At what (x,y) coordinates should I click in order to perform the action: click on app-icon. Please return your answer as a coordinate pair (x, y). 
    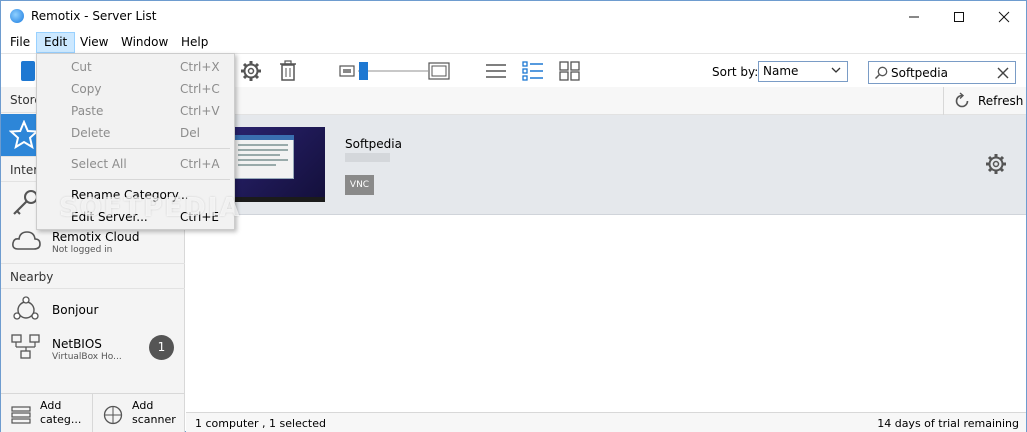
    Looking at the image, I should click on (17, 16).